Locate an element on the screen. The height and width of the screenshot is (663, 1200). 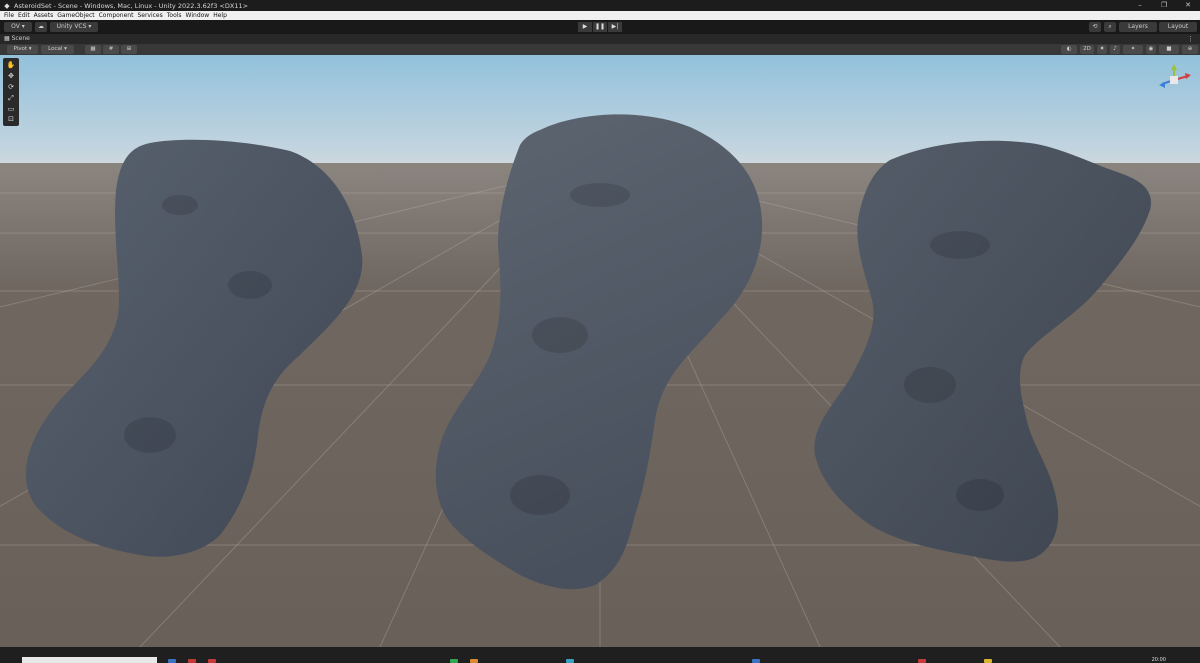
draw-mode-icon: ◐ is located at coordinates (1069, 49).